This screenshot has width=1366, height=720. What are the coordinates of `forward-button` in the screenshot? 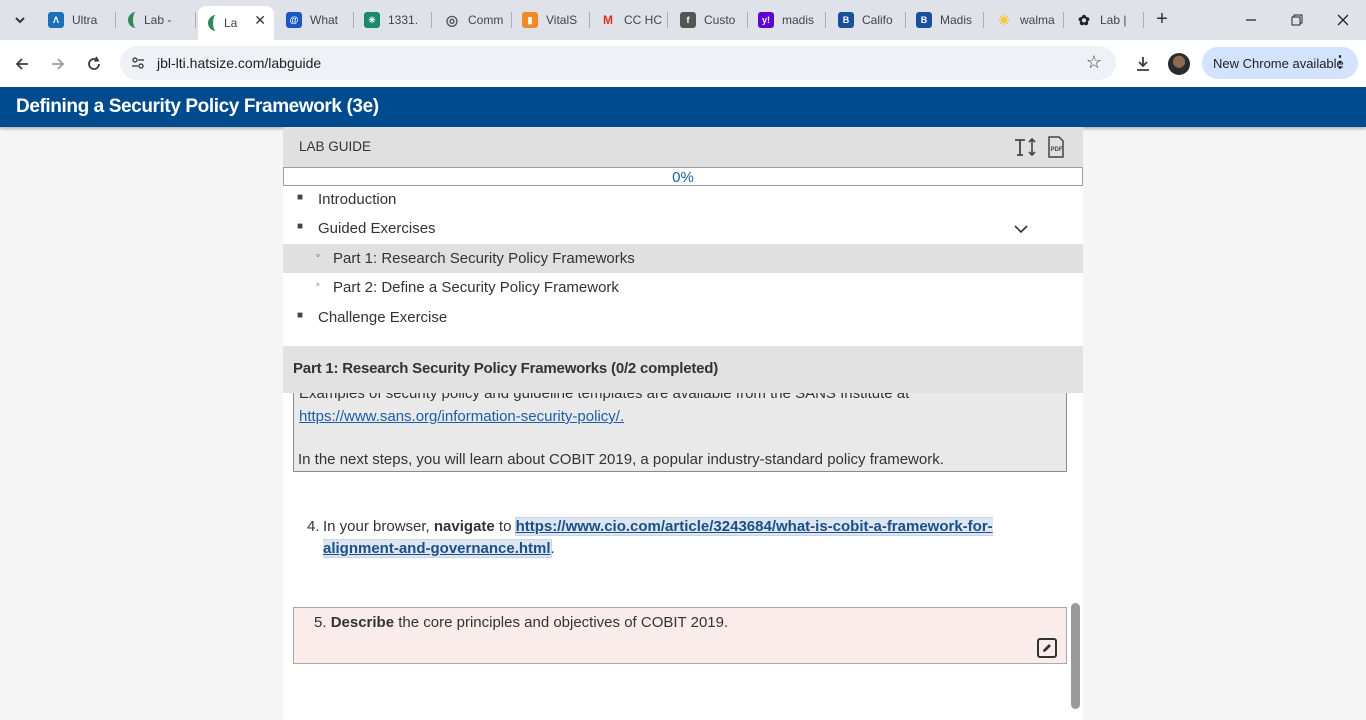 It's located at (58, 64).